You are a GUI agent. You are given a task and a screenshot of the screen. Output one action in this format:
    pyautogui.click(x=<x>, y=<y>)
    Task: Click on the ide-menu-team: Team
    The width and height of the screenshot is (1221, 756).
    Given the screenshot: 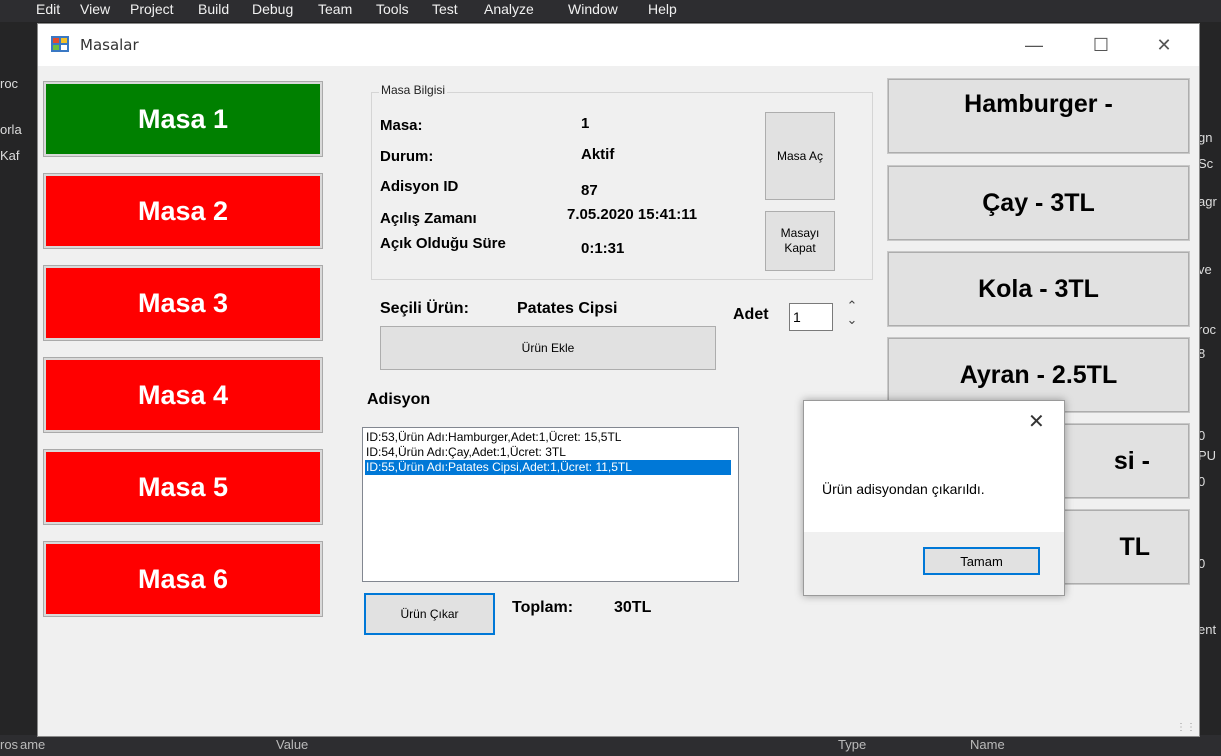 What is the action you would take?
    pyautogui.click(x=335, y=9)
    